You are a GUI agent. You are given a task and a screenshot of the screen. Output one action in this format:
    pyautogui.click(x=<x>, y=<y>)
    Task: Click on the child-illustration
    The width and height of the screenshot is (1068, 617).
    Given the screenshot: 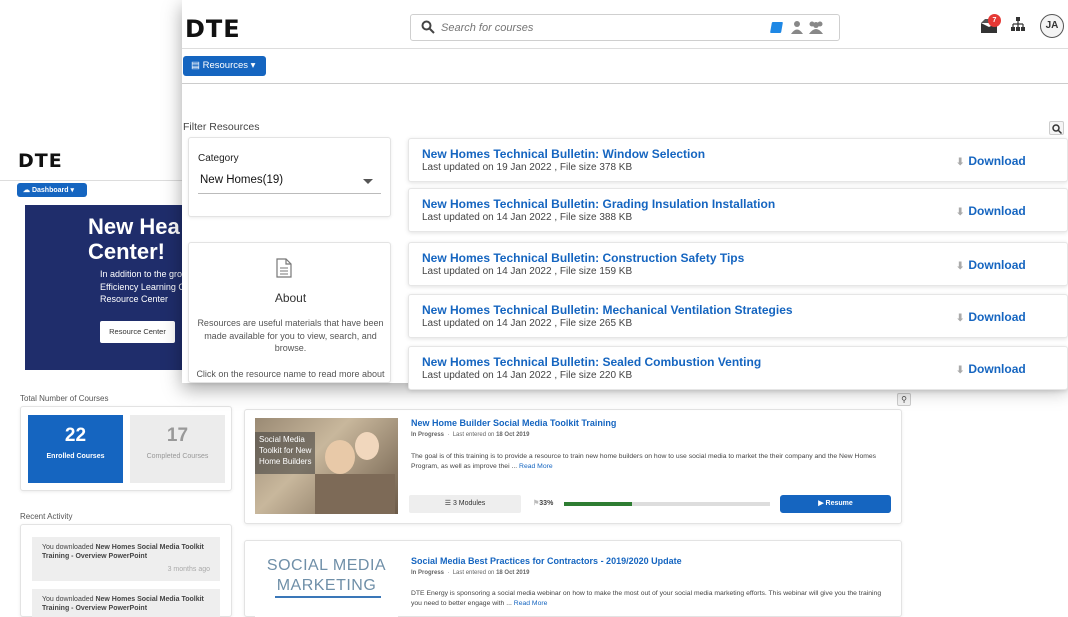 What is the action you would take?
    pyautogui.click(x=367, y=446)
    